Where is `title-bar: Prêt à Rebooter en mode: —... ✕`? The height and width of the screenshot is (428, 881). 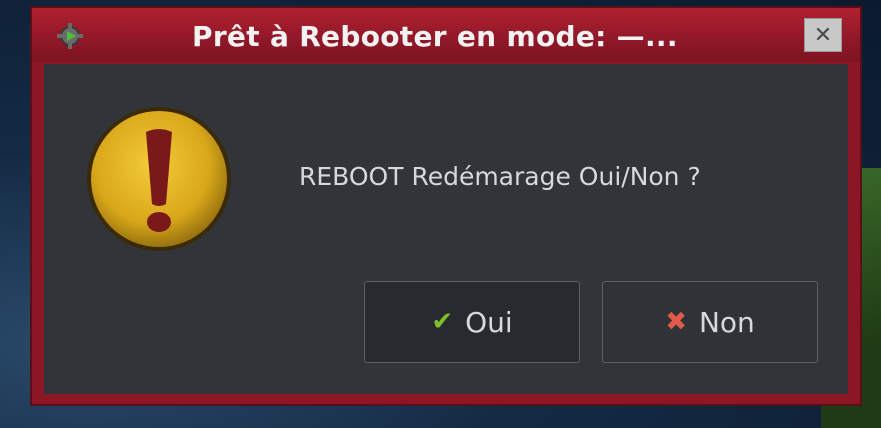
title-bar: Prêt à Rebooter en mode: —... ✕ is located at coordinates (446, 35).